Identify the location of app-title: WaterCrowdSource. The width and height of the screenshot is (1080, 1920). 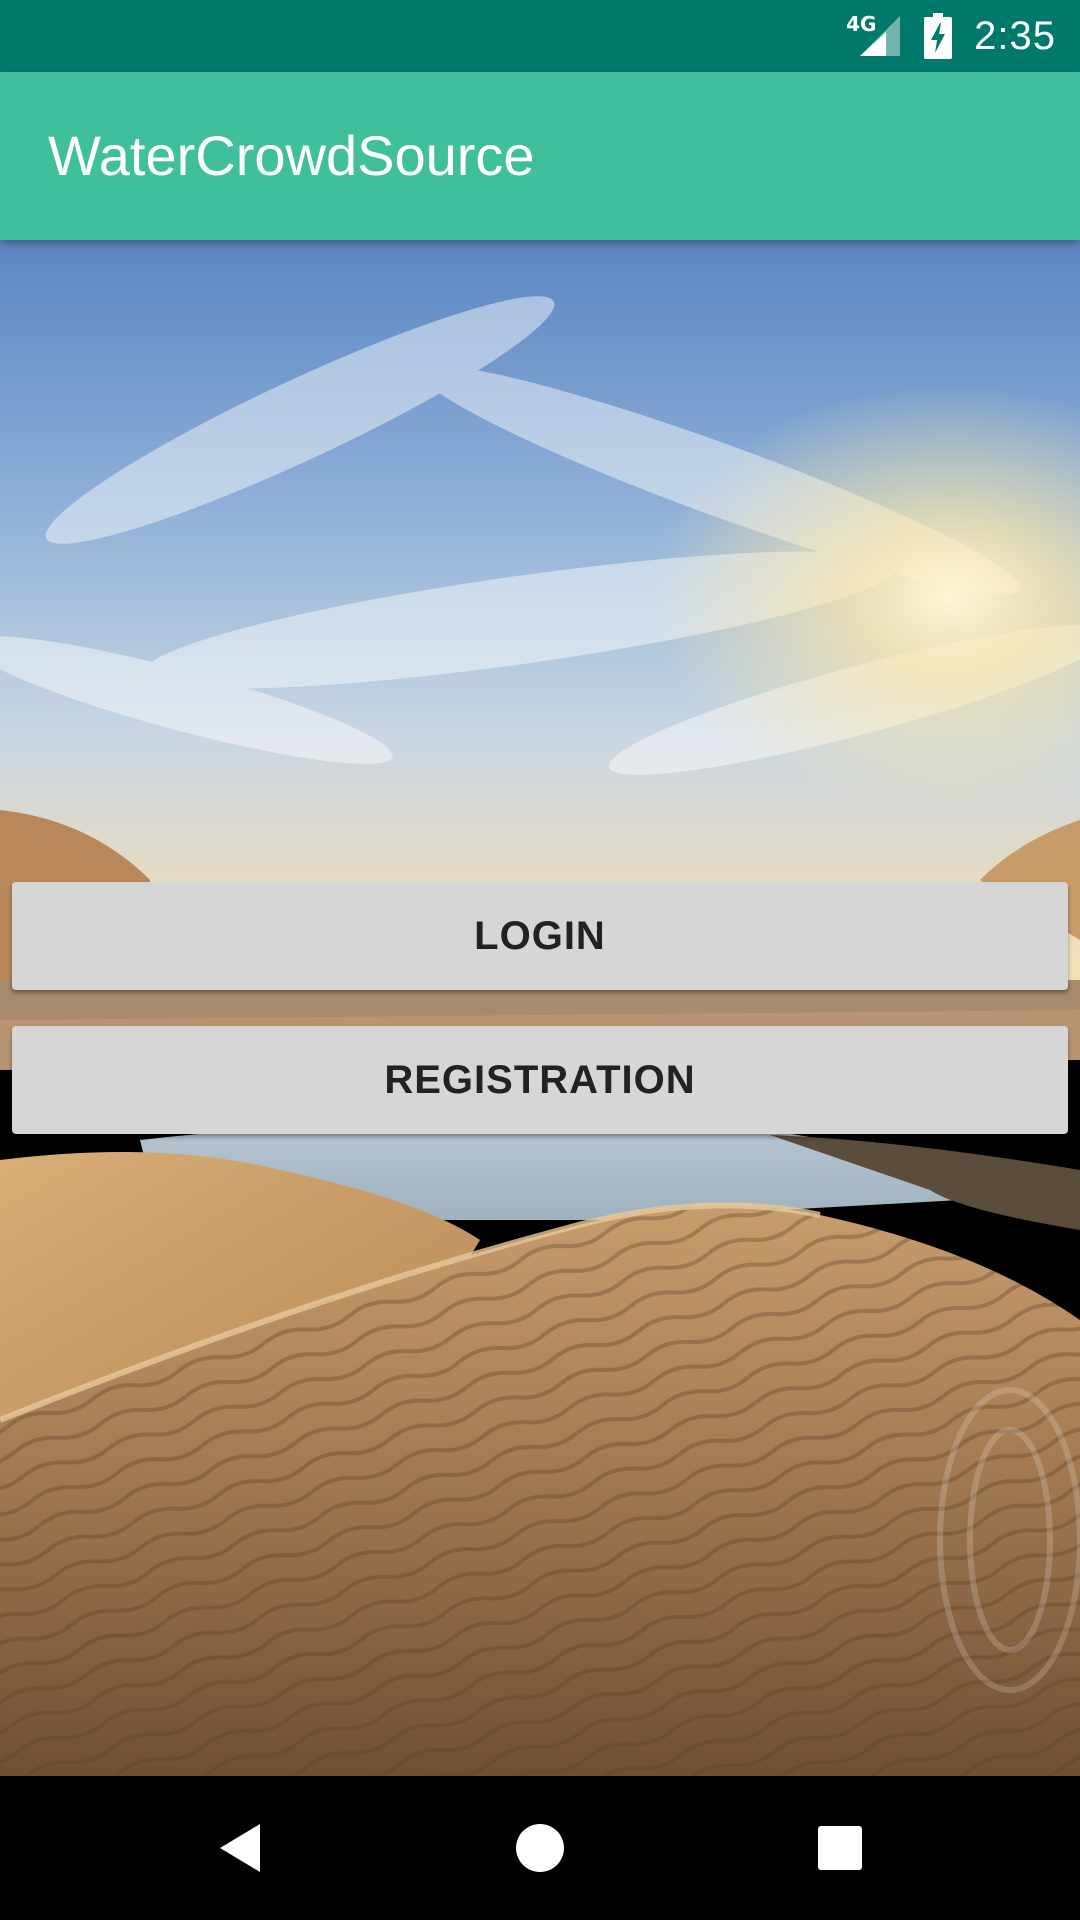
(291, 155).